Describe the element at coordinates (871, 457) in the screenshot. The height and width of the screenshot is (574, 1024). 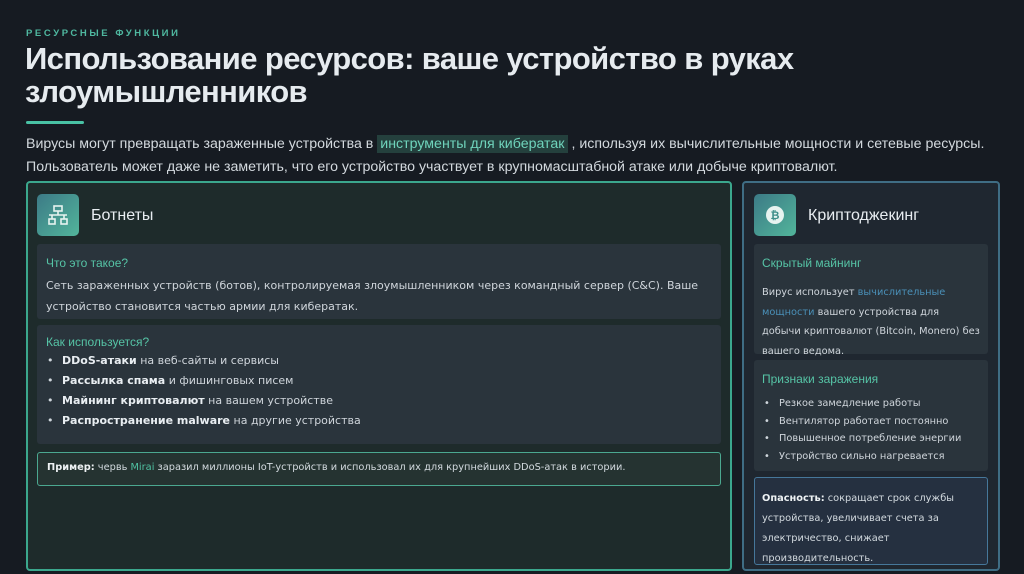
I see `list-item: Устройство сильно нагревается` at that location.